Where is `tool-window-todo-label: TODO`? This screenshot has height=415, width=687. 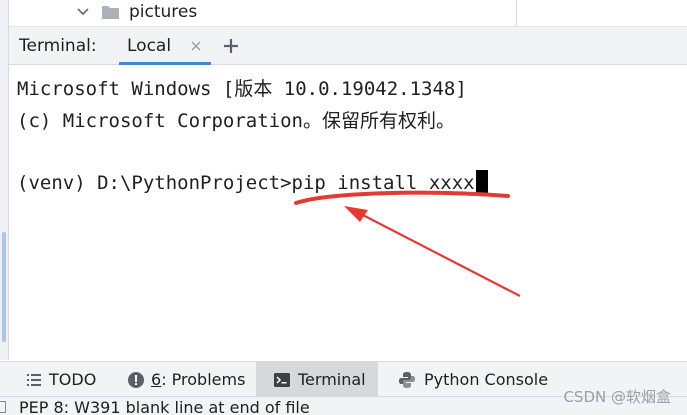
tool-window-todo-label: TODO is located at coordinates (73, 379).